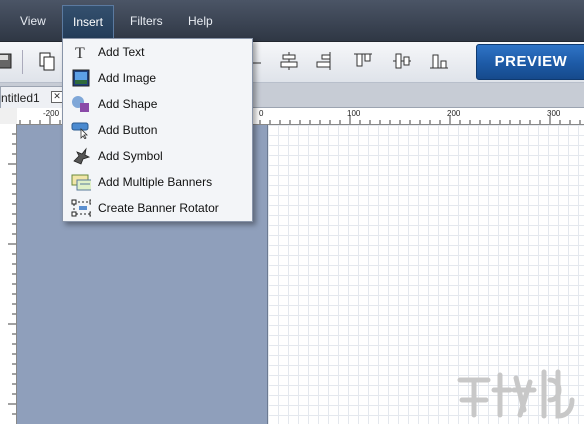  Describe the element at coordinates (439, 61) in the screenshot. I see `align-bottom-icon` at that location.